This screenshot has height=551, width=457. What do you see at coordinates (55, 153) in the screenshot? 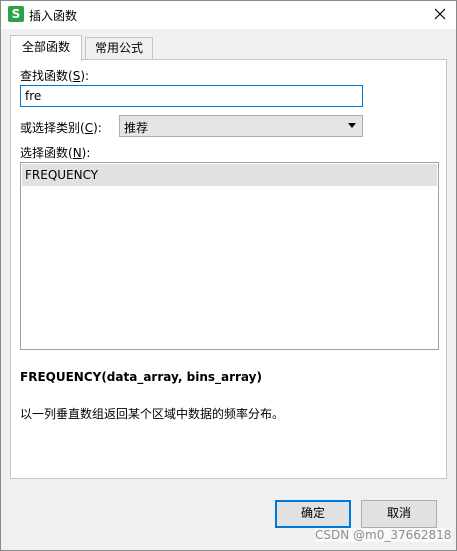
I see `function-list-label: 选择函数(N):` at bounding box center [55, 153].